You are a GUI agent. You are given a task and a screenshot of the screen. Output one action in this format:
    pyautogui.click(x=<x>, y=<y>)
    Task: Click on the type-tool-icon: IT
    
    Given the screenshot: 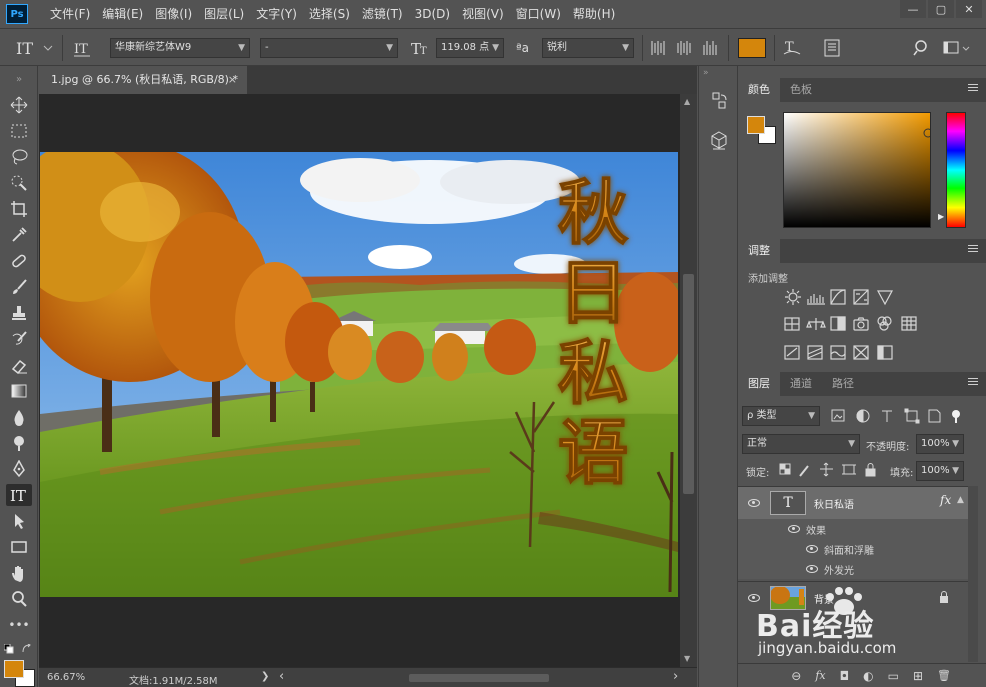 What is the action you would take?
    pyautogui.click(x=19, y=495)
    